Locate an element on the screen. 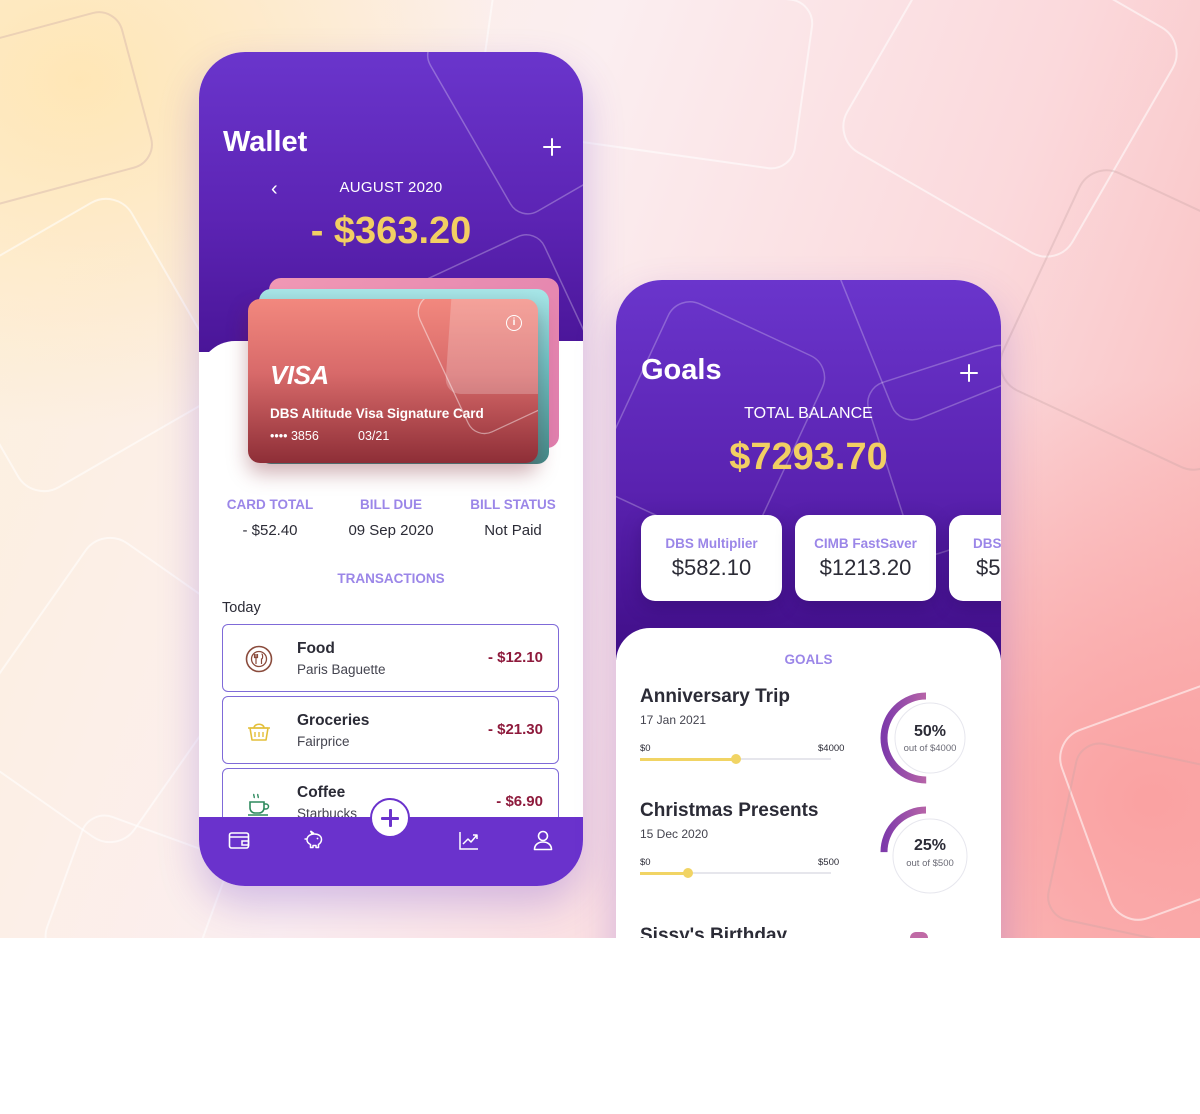 Image resolution: width=1200 pixels, height=1114 pixels. goal-name: Sissy's Birthday is located at coordinates (713, 931).